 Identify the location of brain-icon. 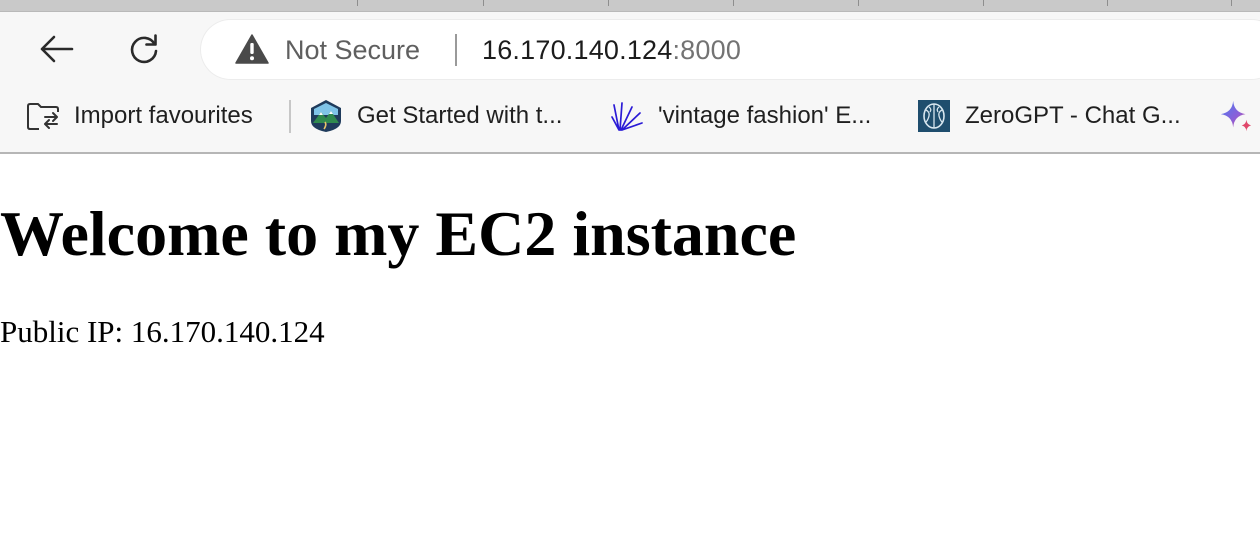
(934, 116).